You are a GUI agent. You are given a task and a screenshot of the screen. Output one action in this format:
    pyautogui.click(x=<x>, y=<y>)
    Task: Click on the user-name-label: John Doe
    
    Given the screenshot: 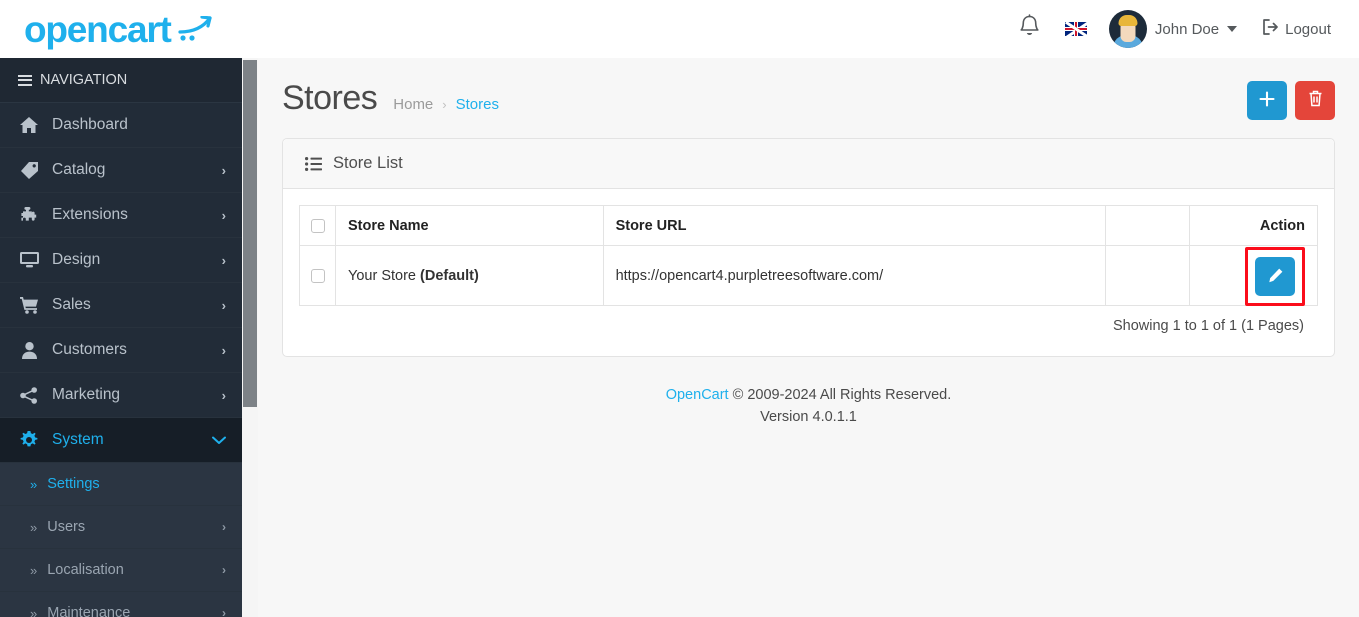 What is the action you would take?
    pyautogui.click(x=1187, y=29)
    